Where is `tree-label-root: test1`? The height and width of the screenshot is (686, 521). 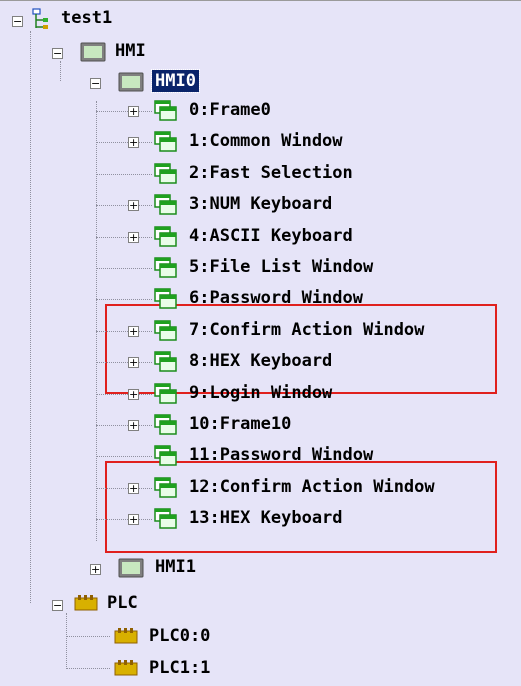
tree-label-root: test1 is located at coordinates (87, 18).